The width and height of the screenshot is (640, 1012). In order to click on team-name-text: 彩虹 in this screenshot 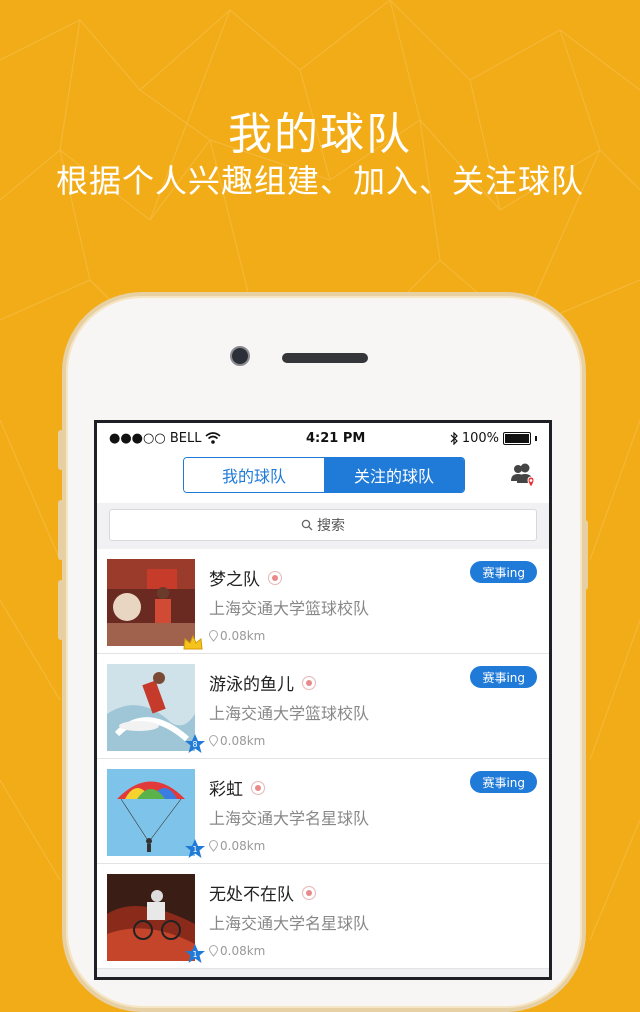, I will do `click(226, 790)`.